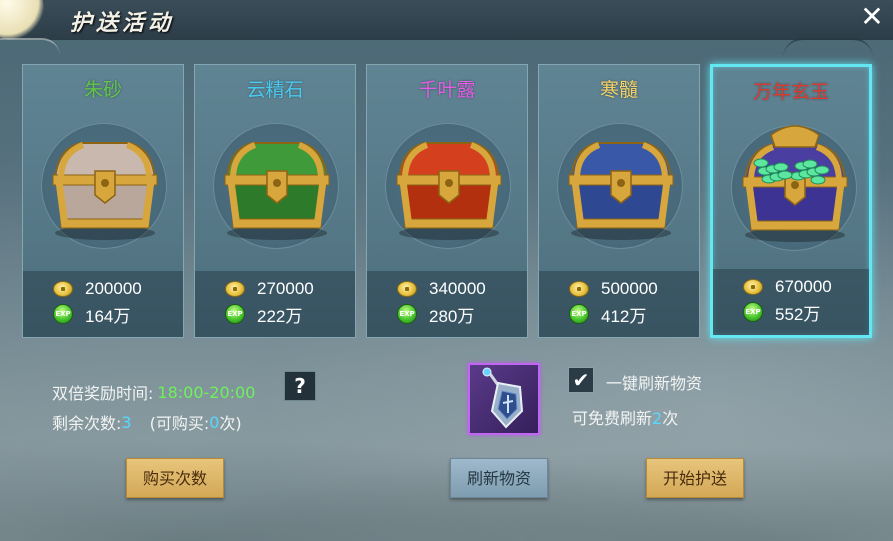 This screenshot has height=541, width=893. Describe the element at coordinates (791, 302) in the screenshot. I see `chest-rewards: 670000 EXP 552万` at that location.